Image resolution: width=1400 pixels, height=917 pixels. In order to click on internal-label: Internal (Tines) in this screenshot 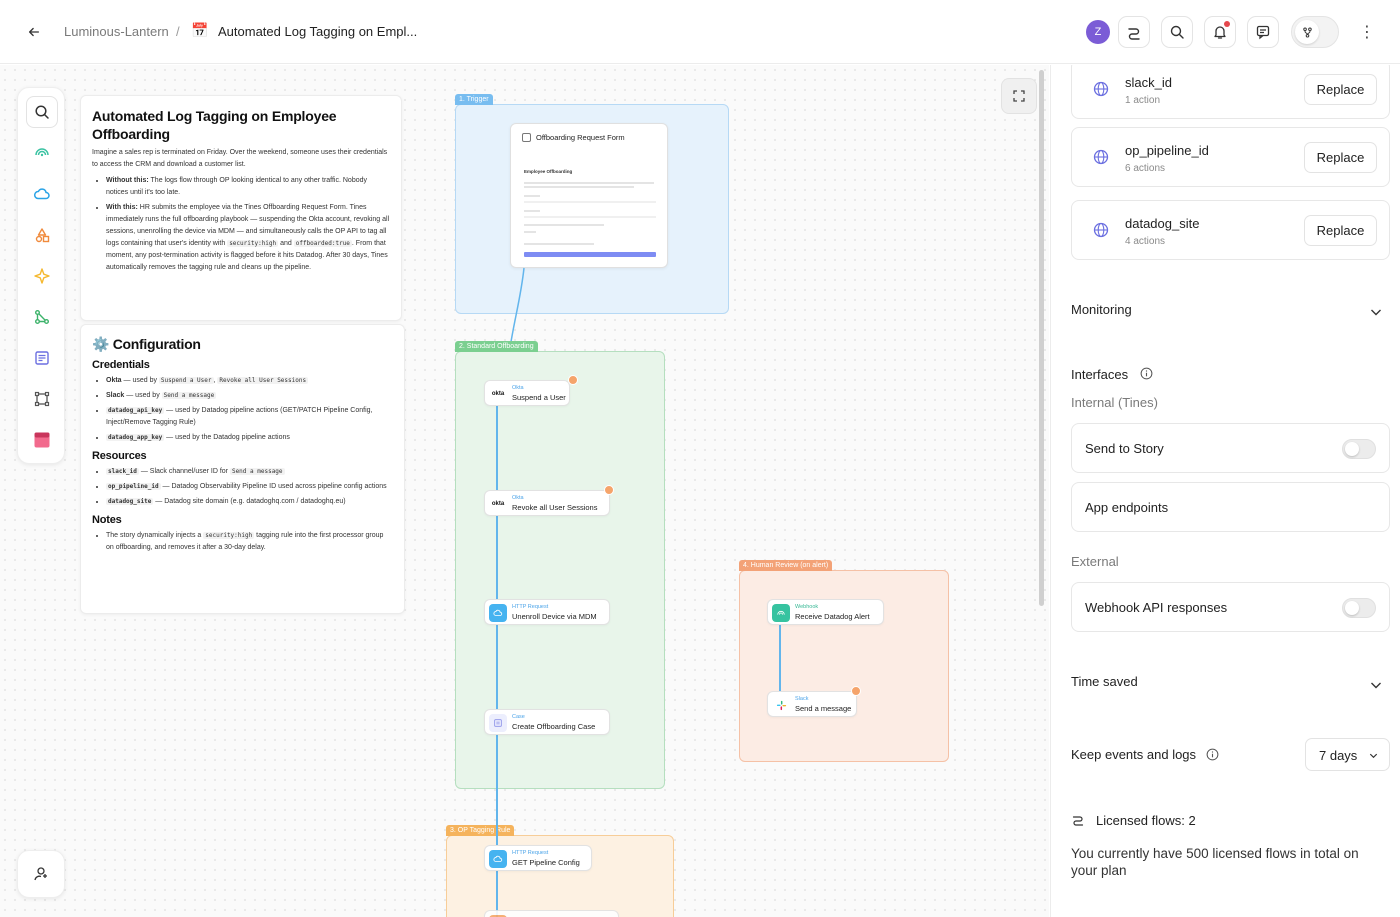, I will do `click(1114, 402)`.